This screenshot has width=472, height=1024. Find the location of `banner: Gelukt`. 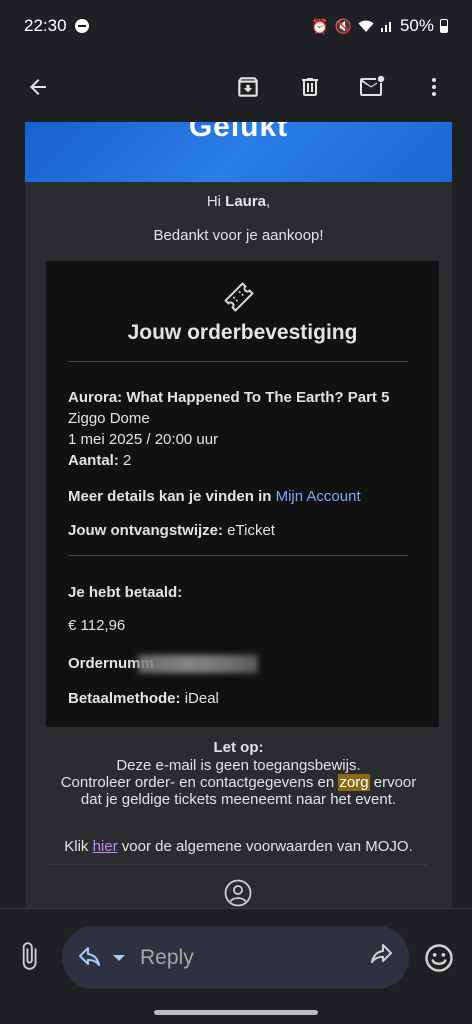

banner: Gelukt is located at coordinates (238, 152).